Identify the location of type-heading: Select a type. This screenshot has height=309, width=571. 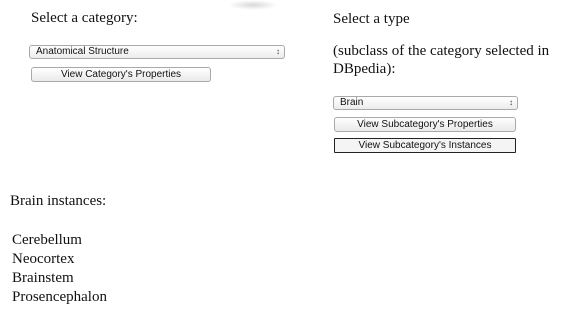
(371, 19).